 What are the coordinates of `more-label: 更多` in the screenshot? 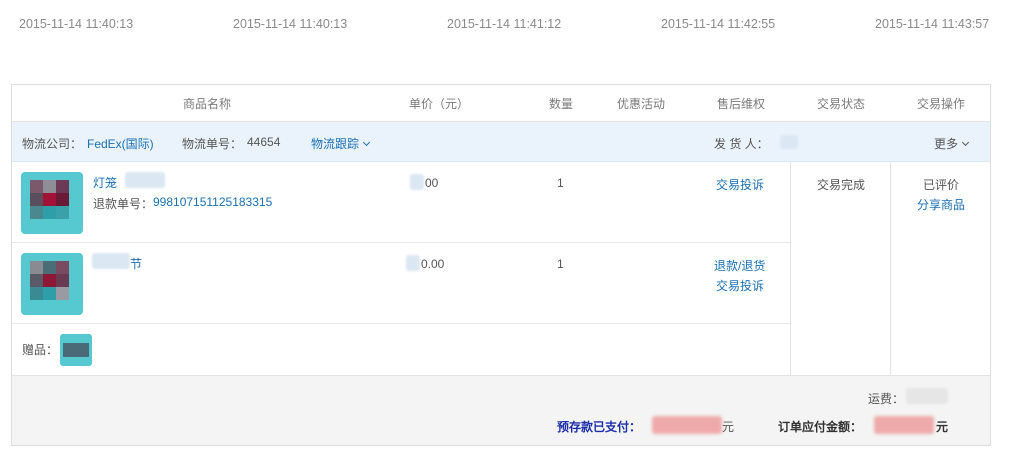 It's located at (946, 144).